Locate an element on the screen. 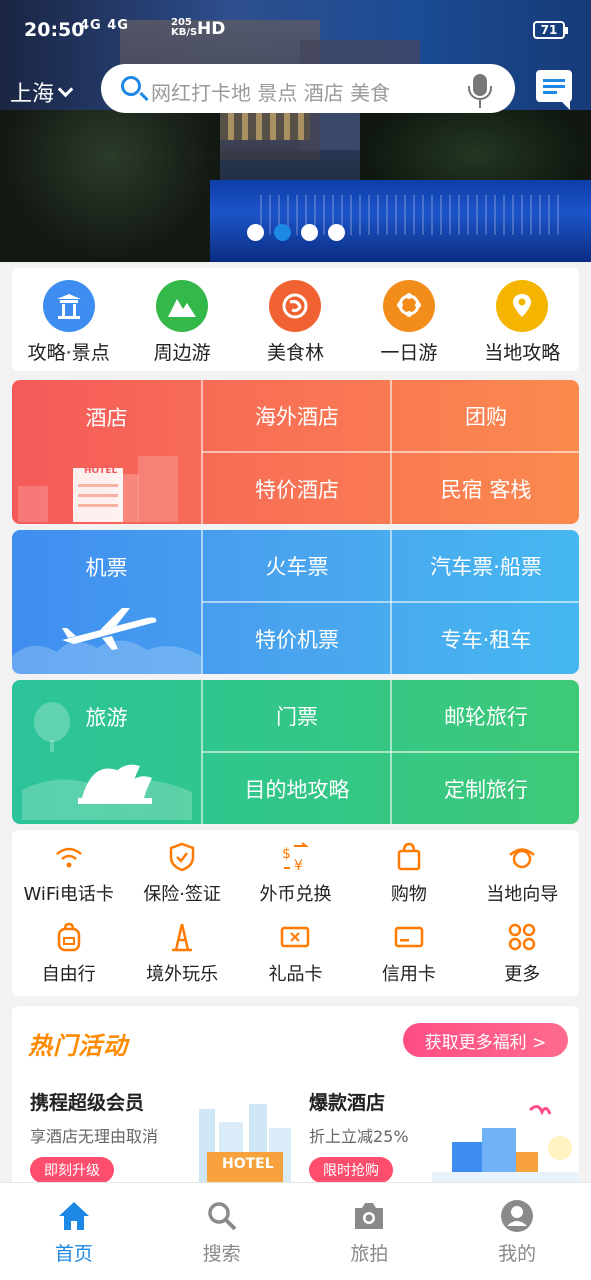 The width and height of the screenshot is (591, 1280). category-local: 当地攻略 is located at coordinates (522, 322).